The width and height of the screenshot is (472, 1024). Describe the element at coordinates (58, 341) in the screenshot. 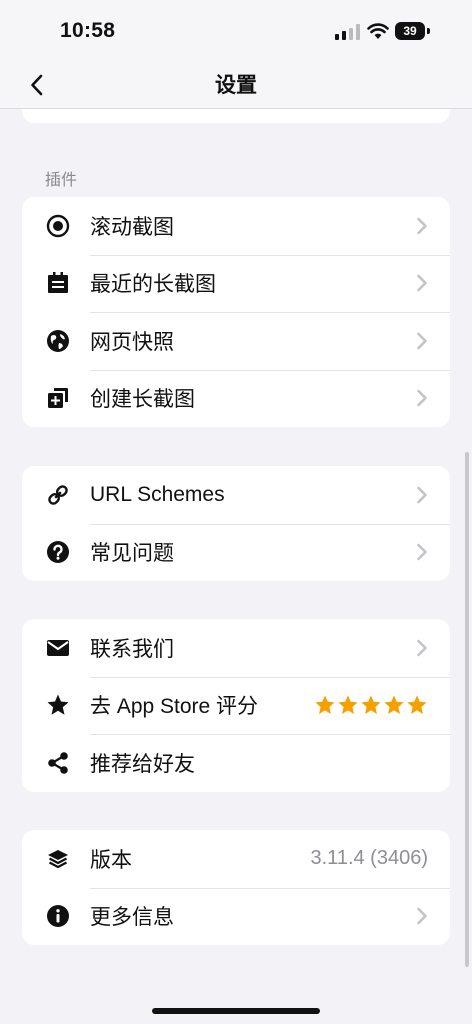

I see `globe-icon` at that location.